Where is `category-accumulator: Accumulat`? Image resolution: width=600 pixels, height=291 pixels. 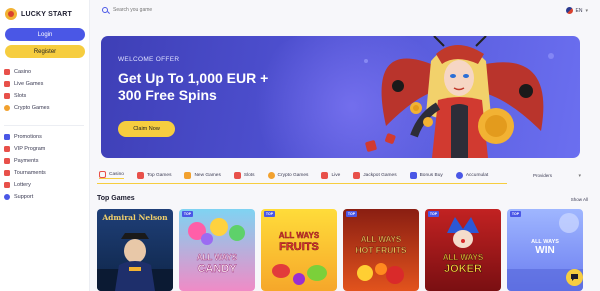
category-accumulator: Accumulat is located at coordinates (472, 175).